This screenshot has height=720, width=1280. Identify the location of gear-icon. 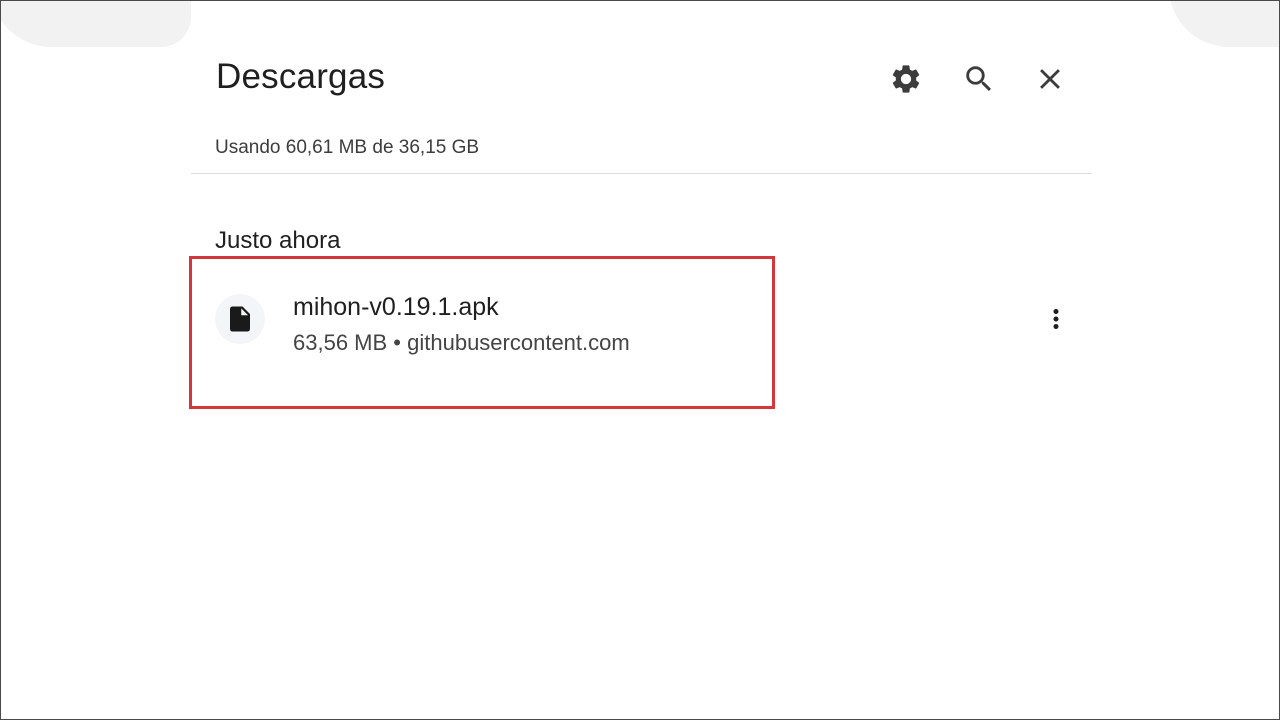
(906, 79).